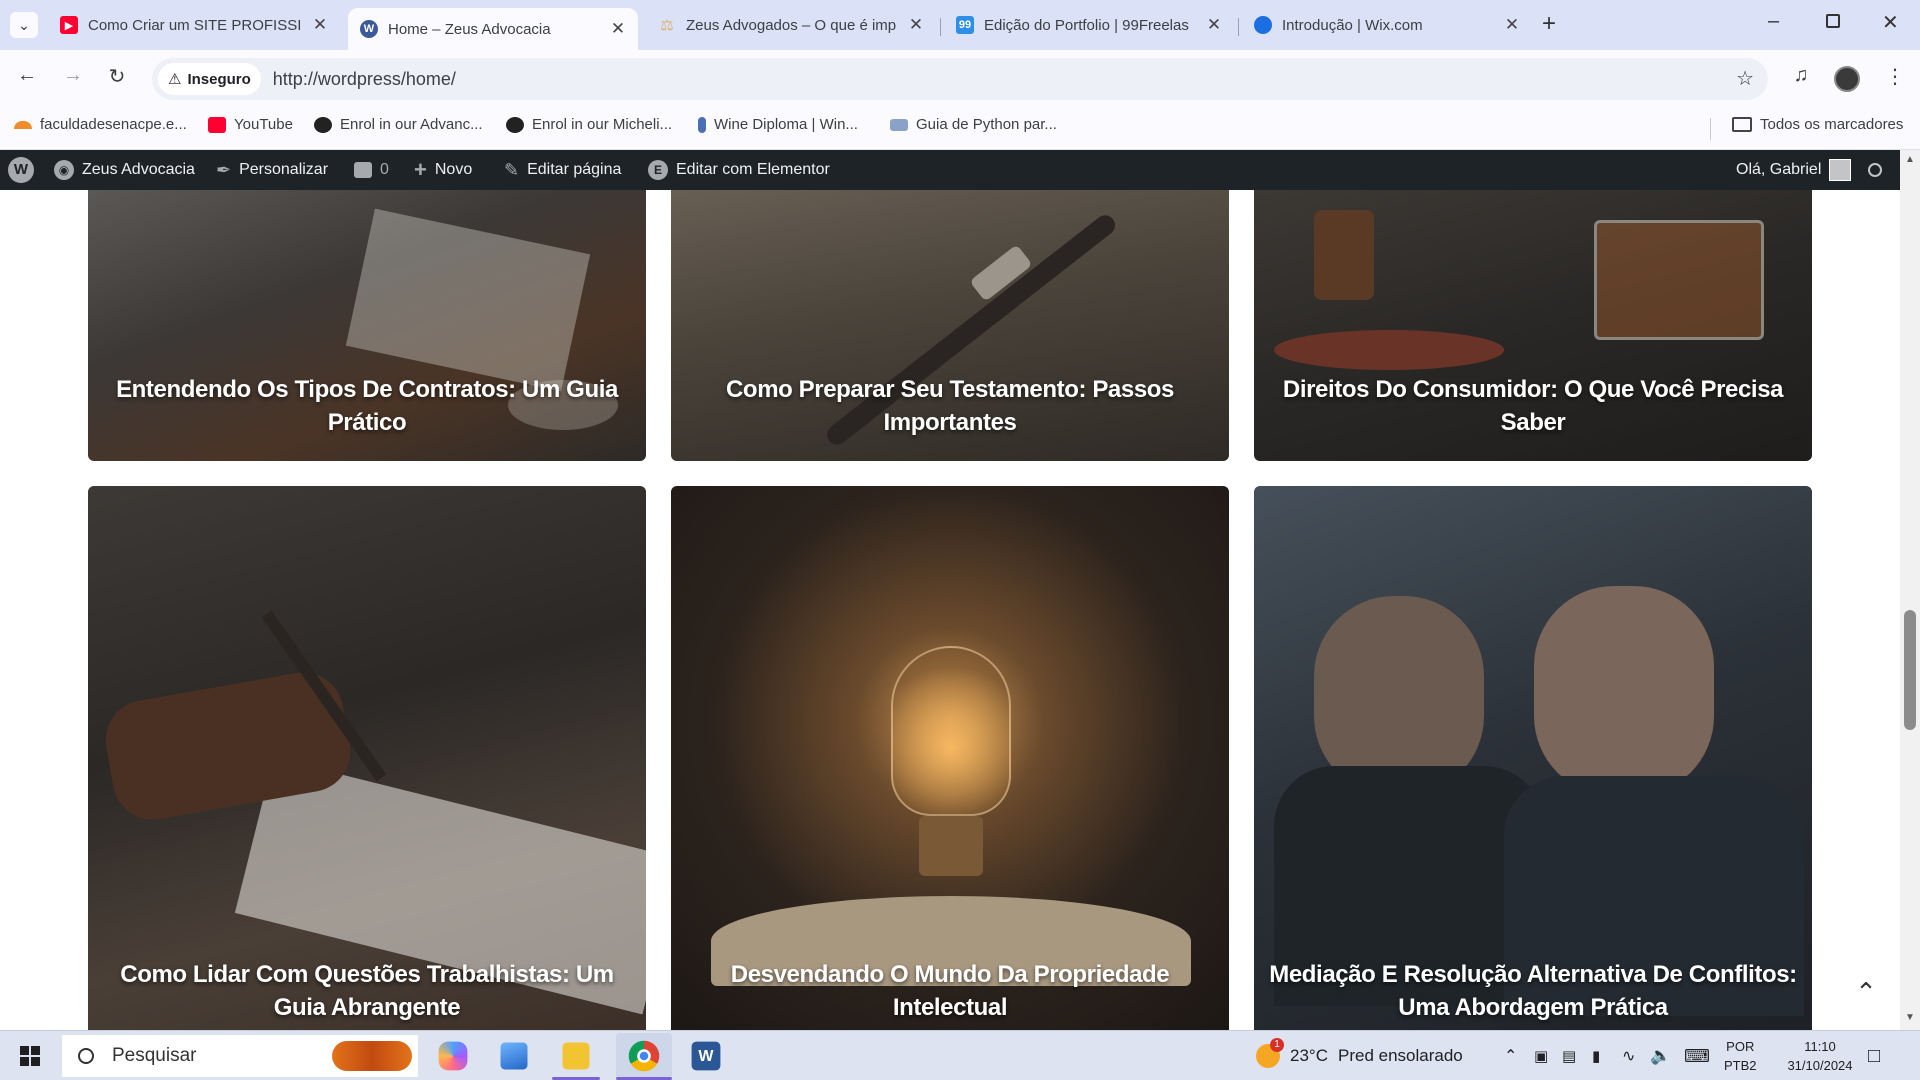 This screenshot has height=1080, width=1920. What do you see at coordinates (1779, 169) in the screenshot?
I see `wp-greeting: Olá, Gabriel` at bounding box center [1779, 169].